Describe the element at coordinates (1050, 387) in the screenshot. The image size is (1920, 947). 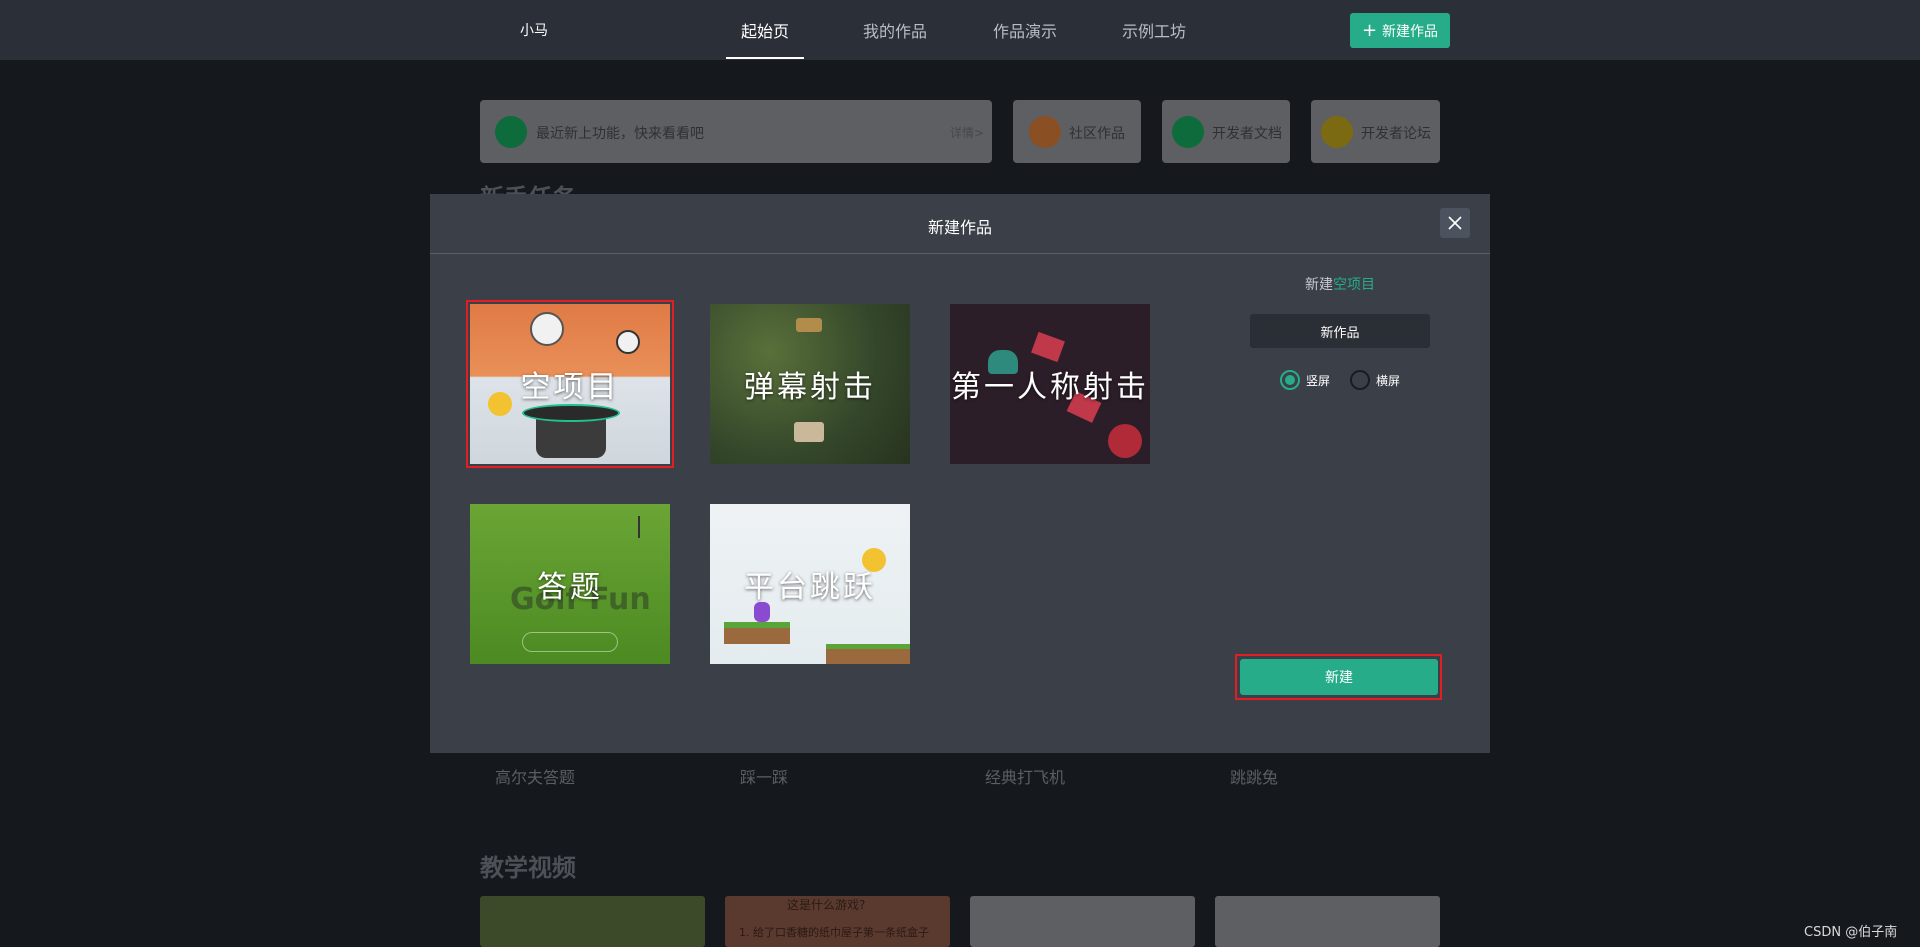
I see `template-label: 第一人称射击` at that location.